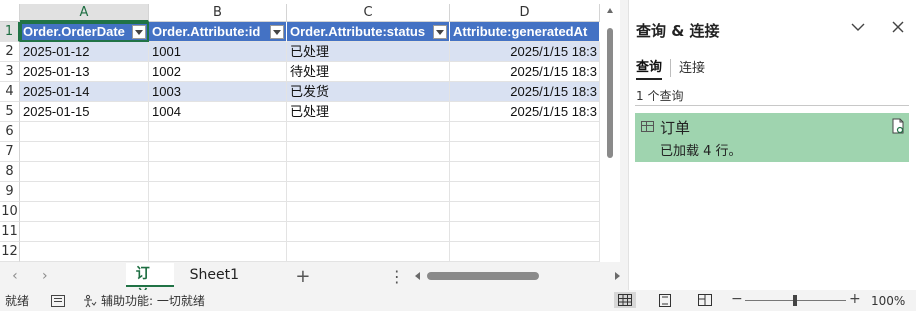 The height and width of the screenshot is (311, 916). Describe the element at coordinates (10, 152) in the screenshot. I see `row-header: 7` at that location.